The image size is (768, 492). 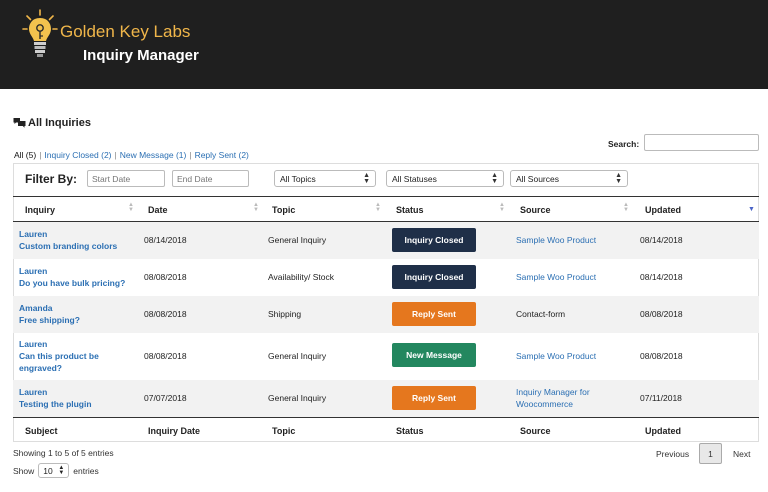 What do you see at coordinates (36, 308) in the screenshot?
I see `inquiry-name-link: Amanda` at bounding box center [36, 308].